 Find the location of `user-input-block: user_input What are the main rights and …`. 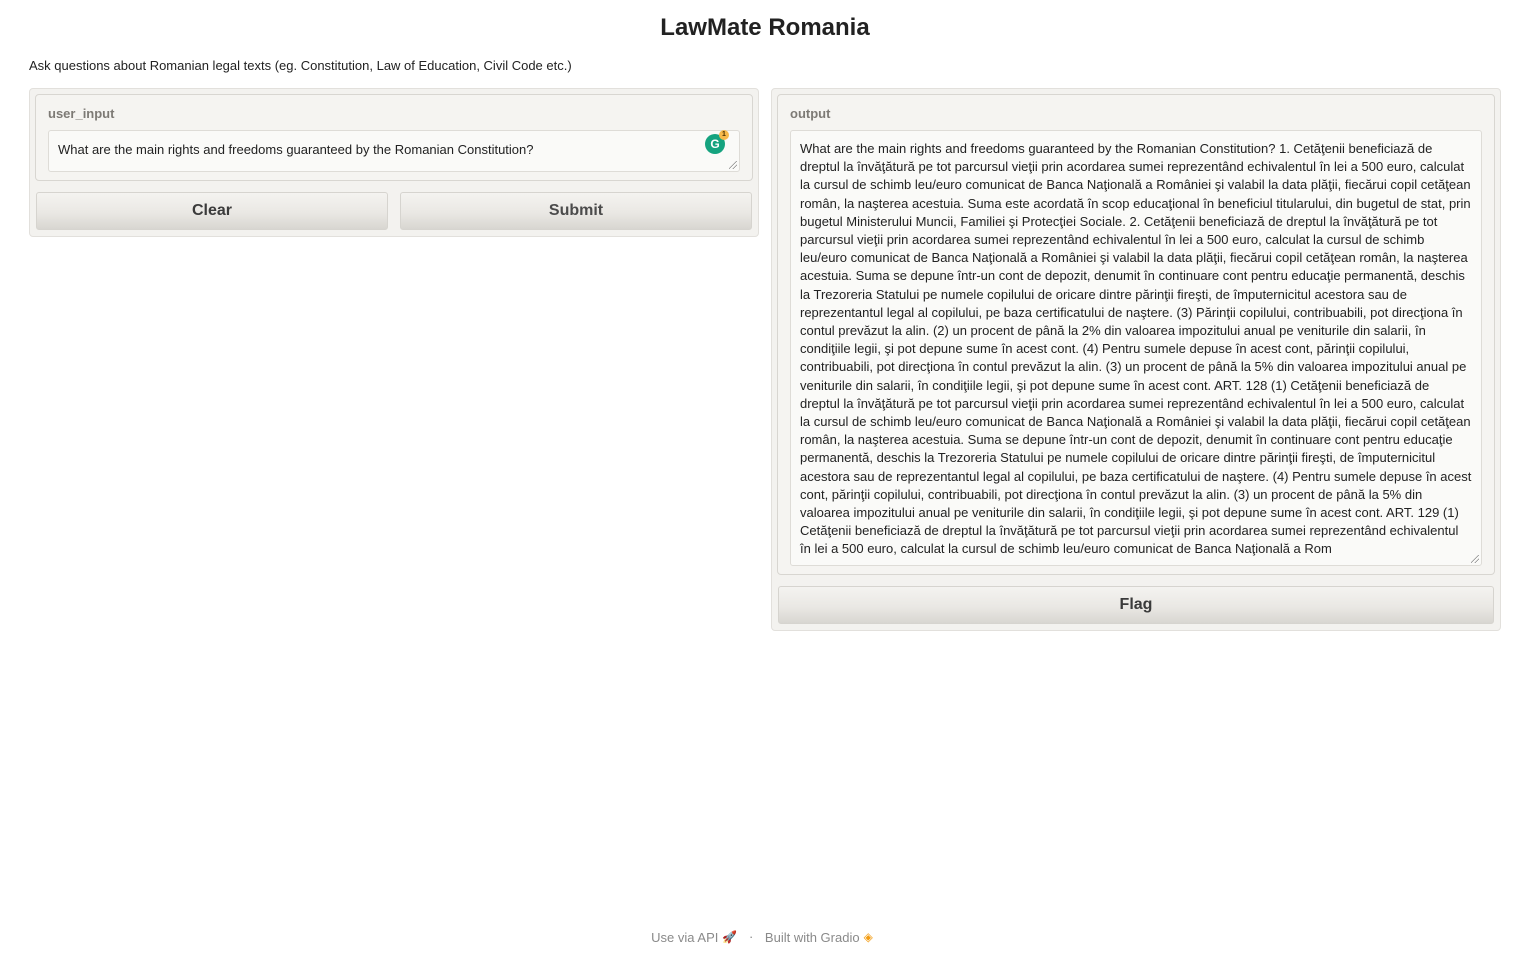

user-input-block: user_input What are the main rights and … is located at coordinates (394, 137).